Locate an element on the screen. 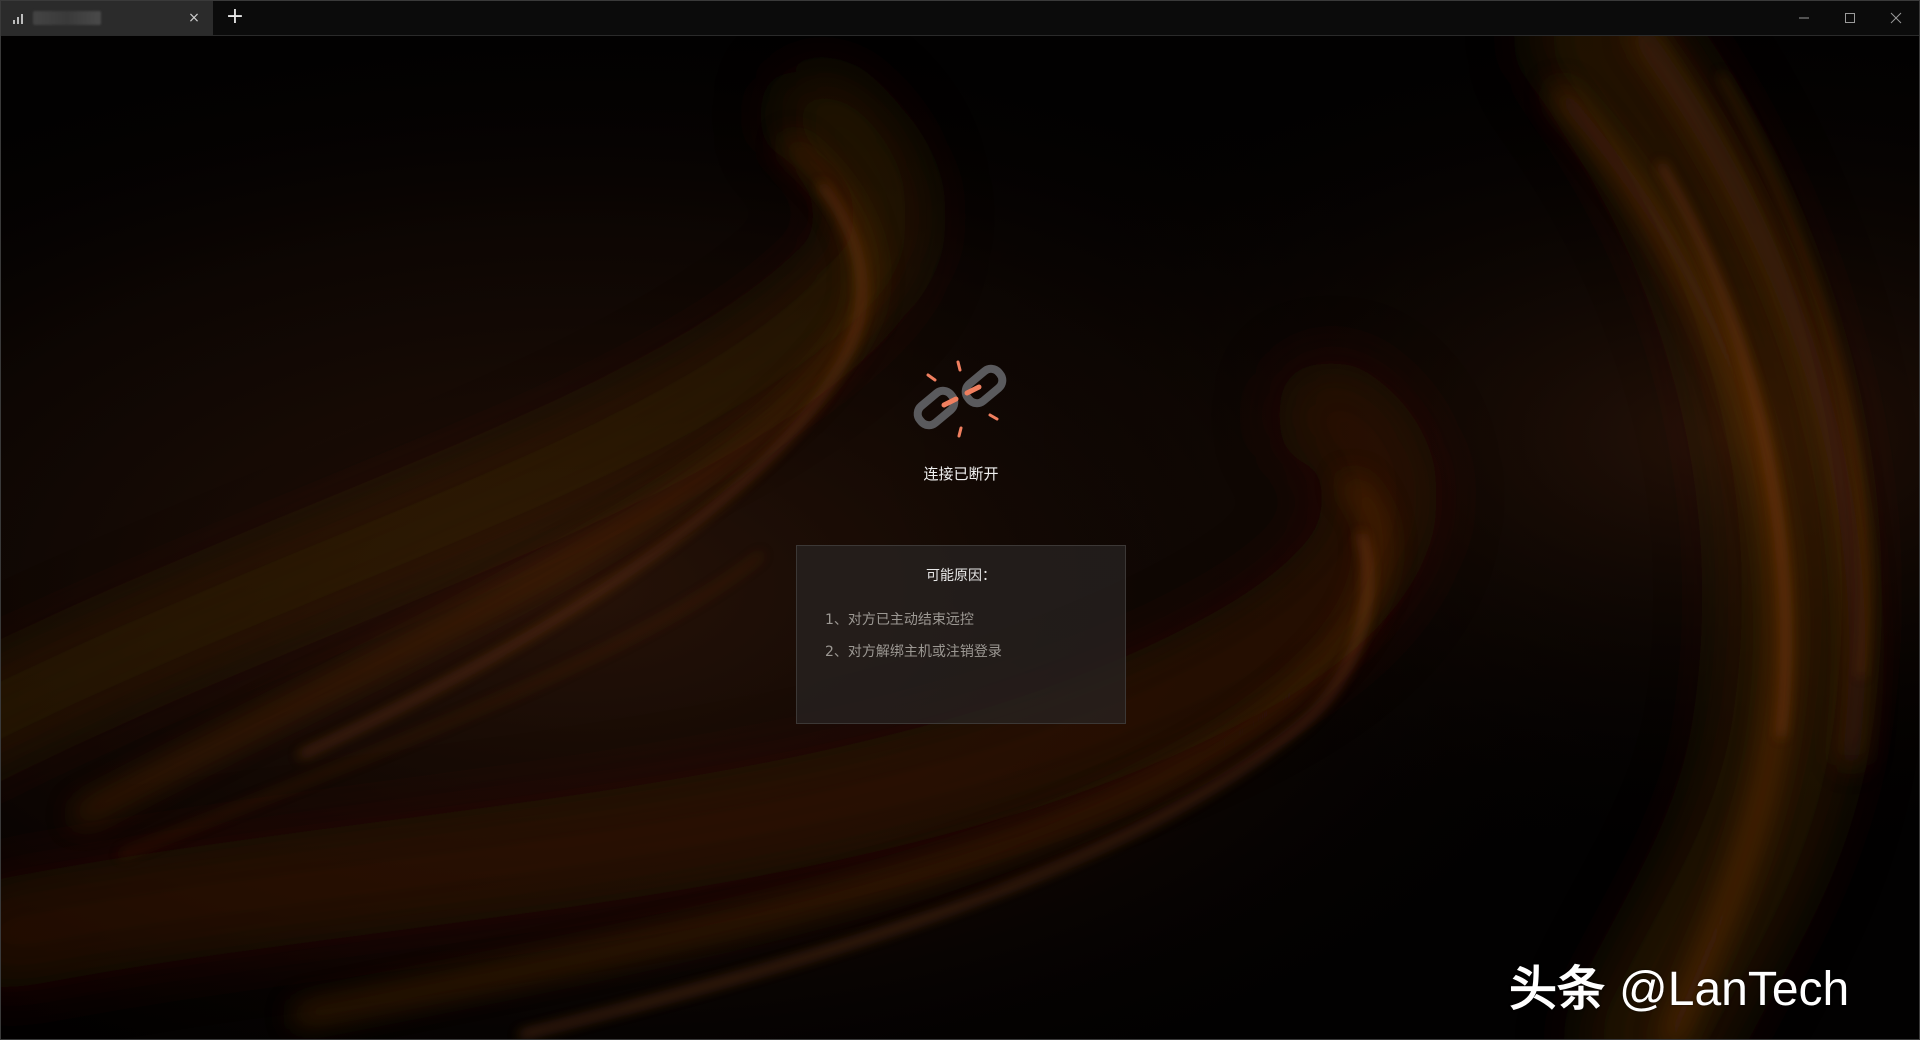 The image size is (1920, 1040). maximize-icon is located at coordinates (1850, 18).